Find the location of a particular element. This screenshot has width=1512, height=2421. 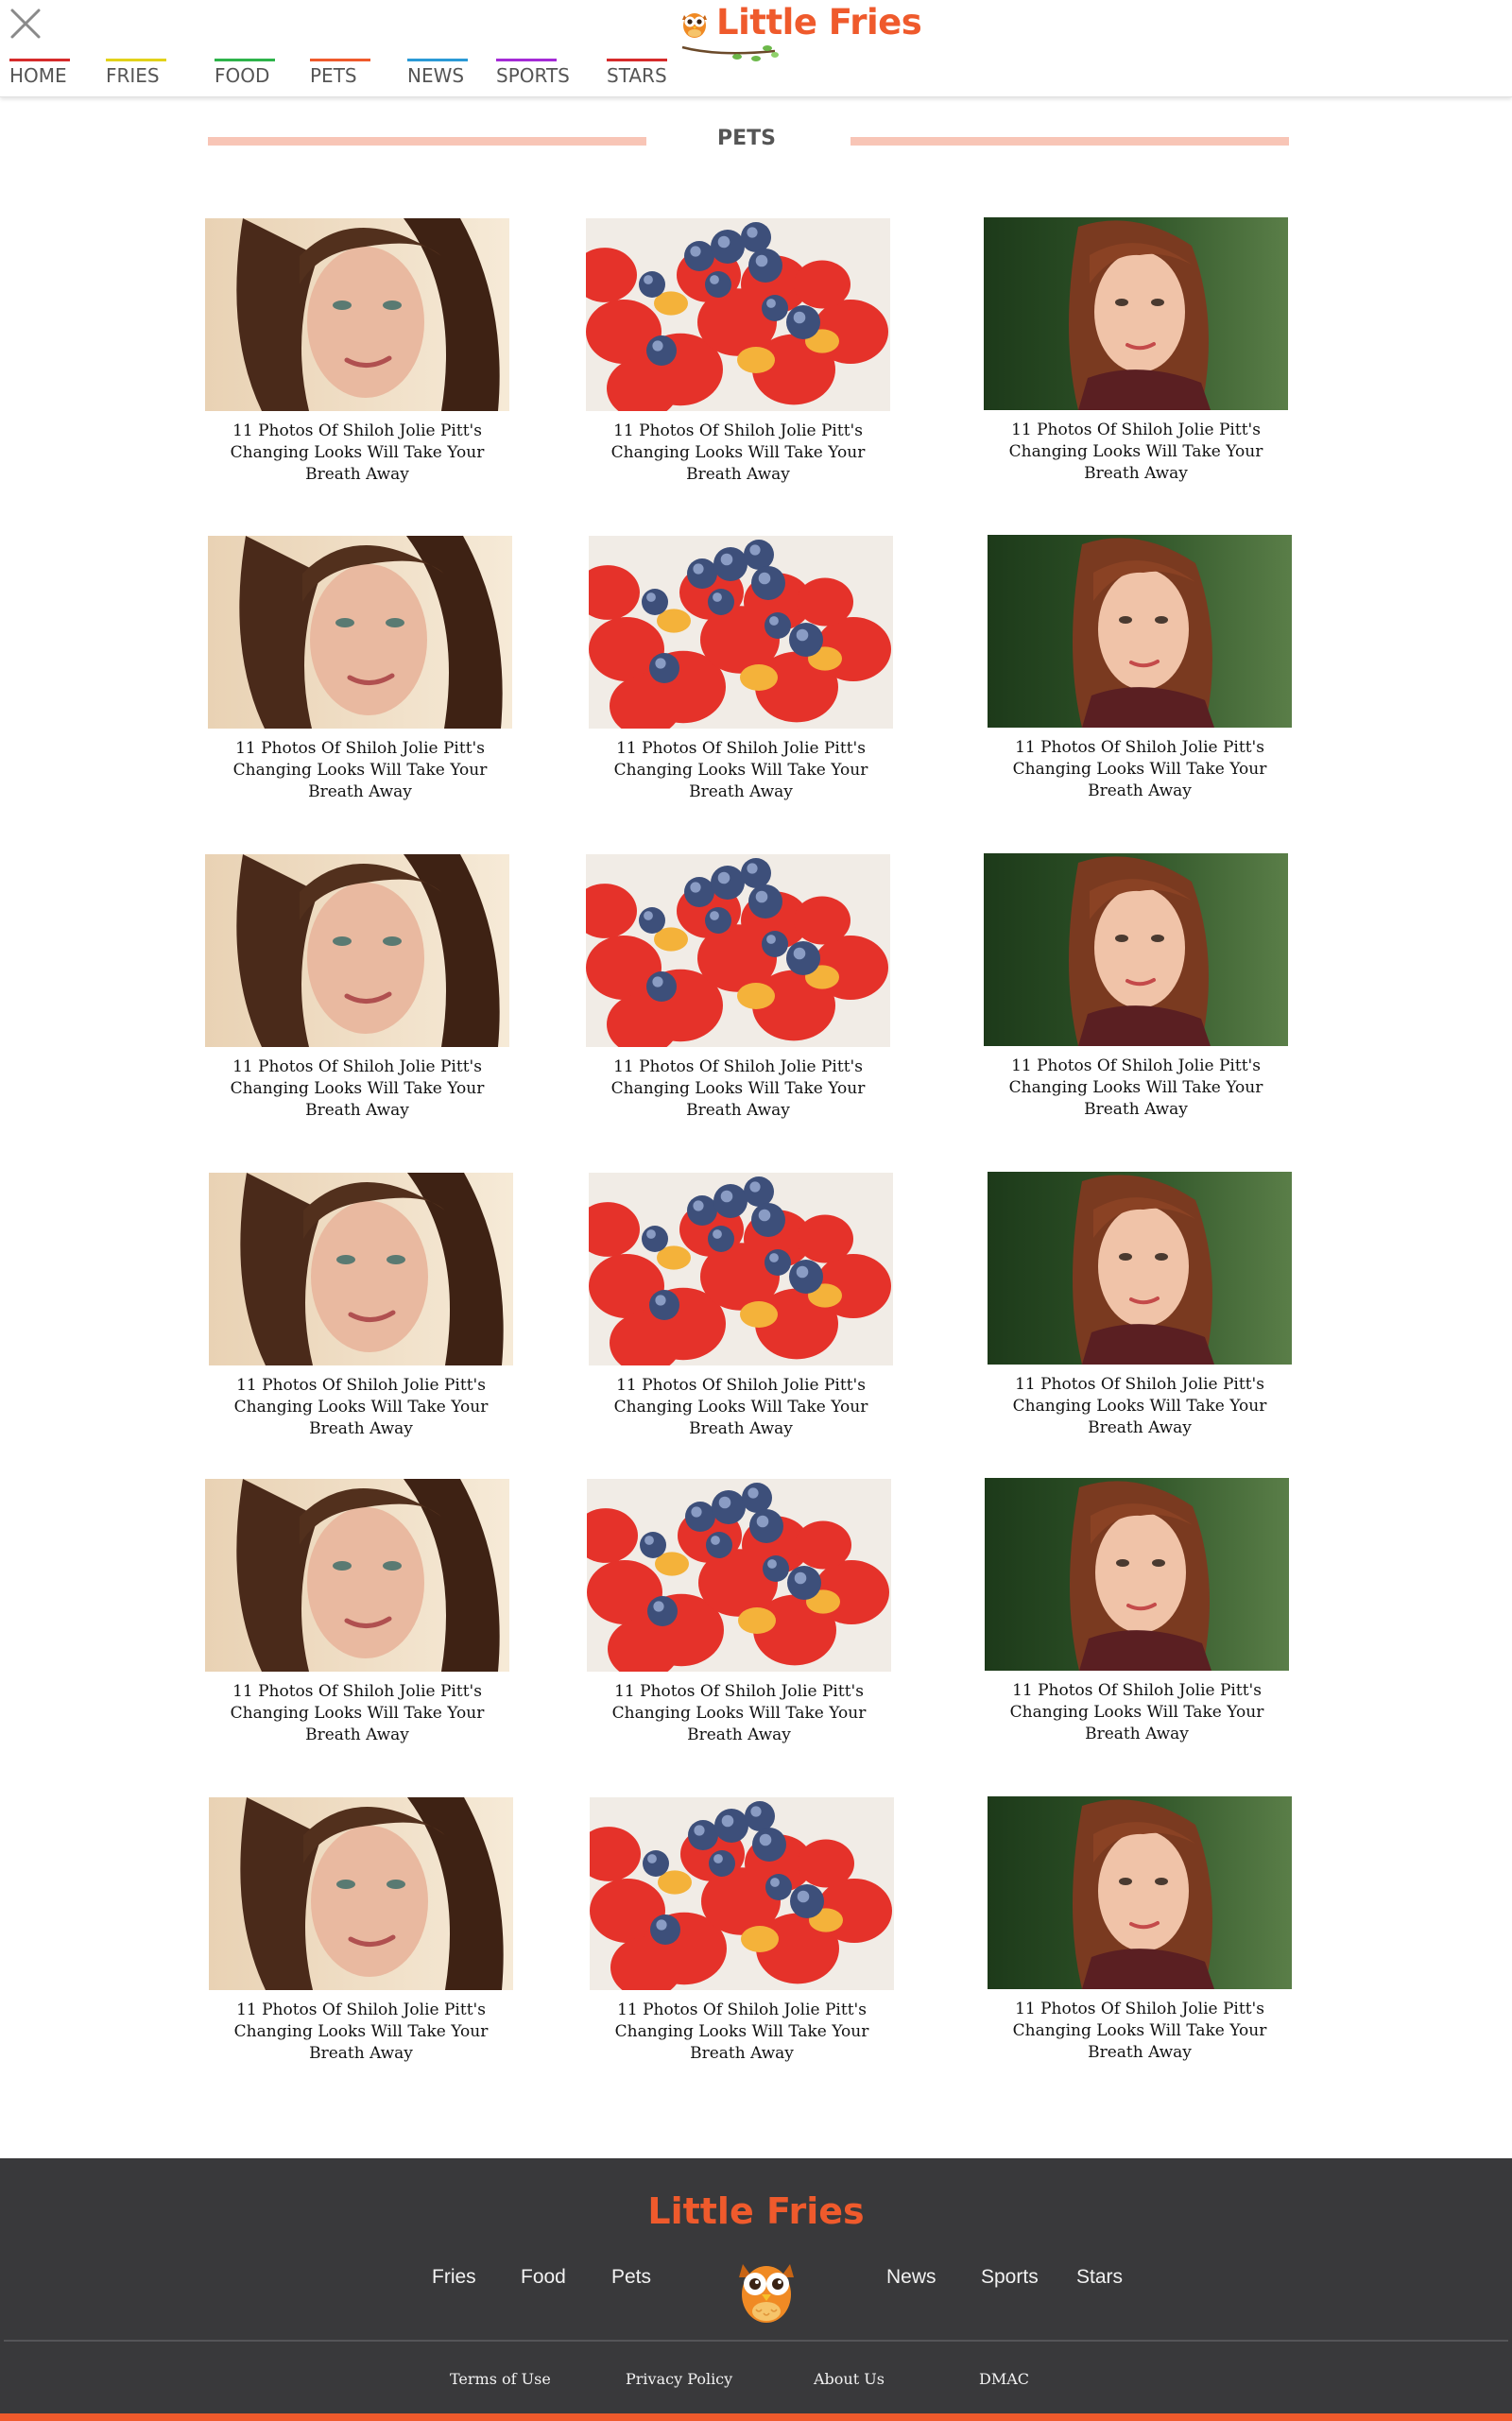

site-logo: Little Fries is located at coordinates (800, 31).